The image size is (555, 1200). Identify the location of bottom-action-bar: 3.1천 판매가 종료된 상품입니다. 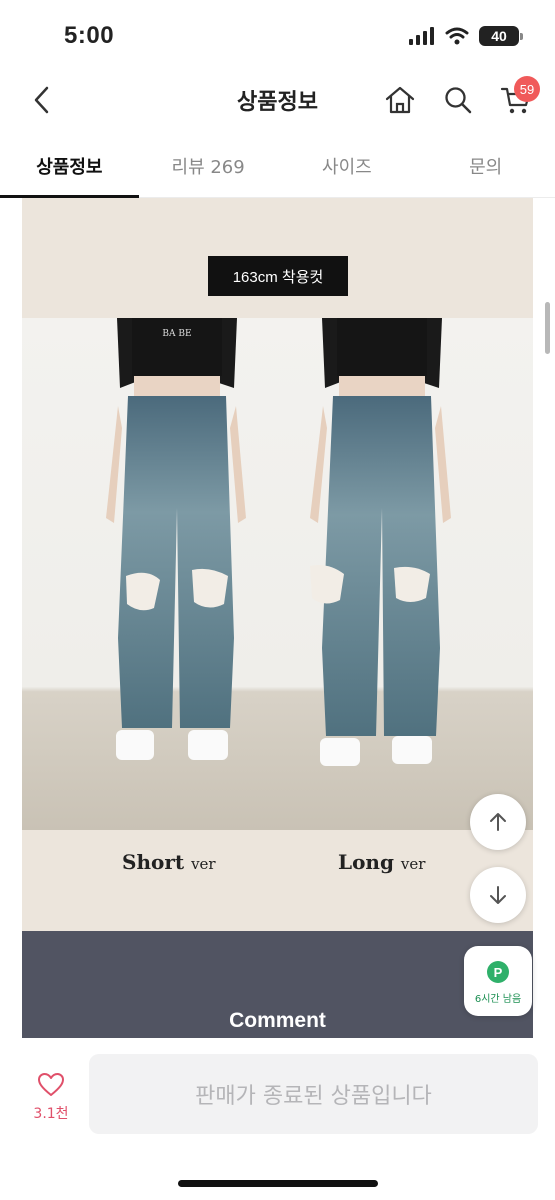
(277, 1119).